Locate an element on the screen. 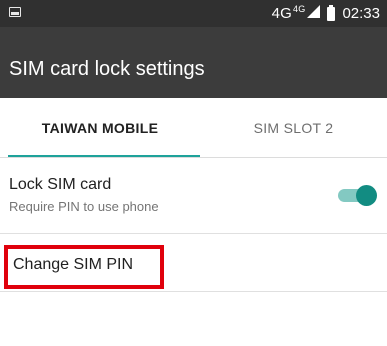 This screenshot has width=387, height=346. cellular-signal-icon is located at coordinates (314, 11).